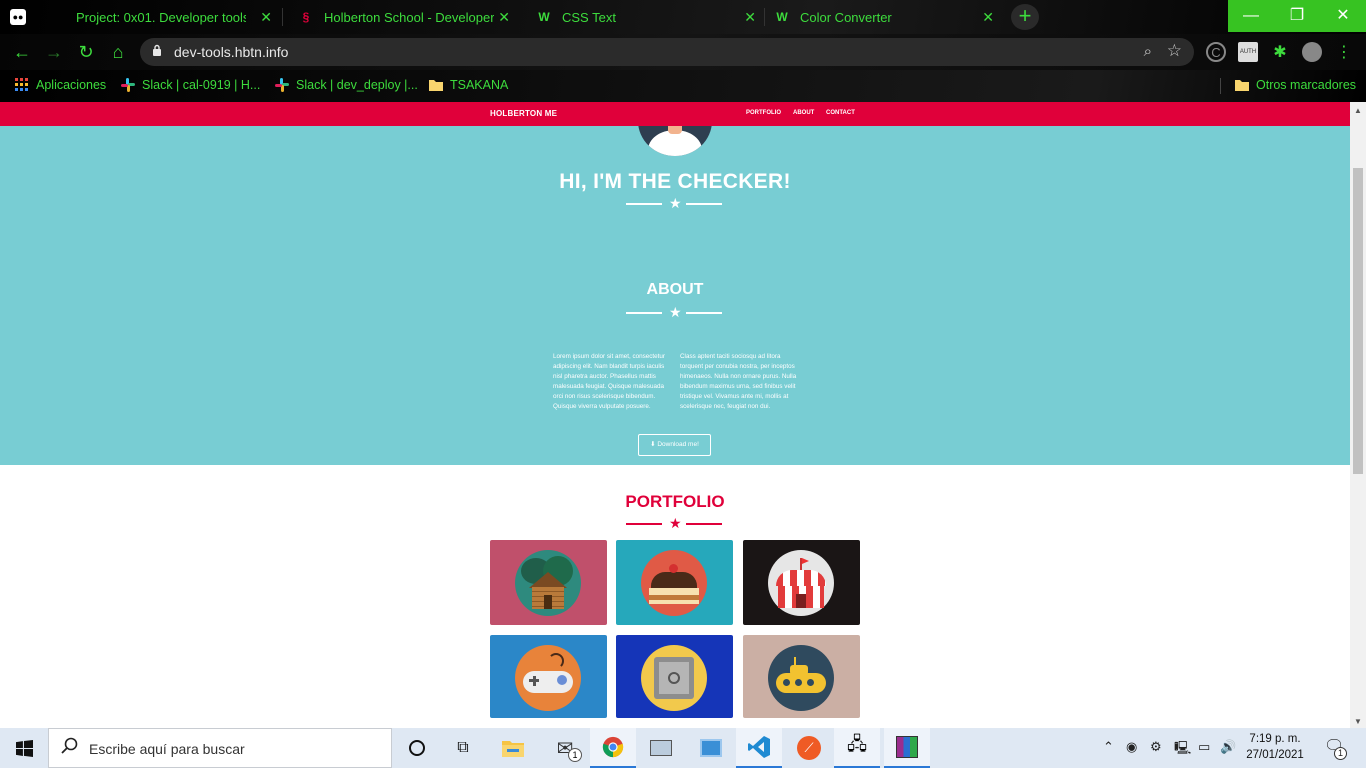 The width and height of the screenshot is (1366, 768). What do you see at coordinates (523, 113) in the screenshot?
I see `site-brand: HOLBERTON ME` at bounding box center [523, 113].